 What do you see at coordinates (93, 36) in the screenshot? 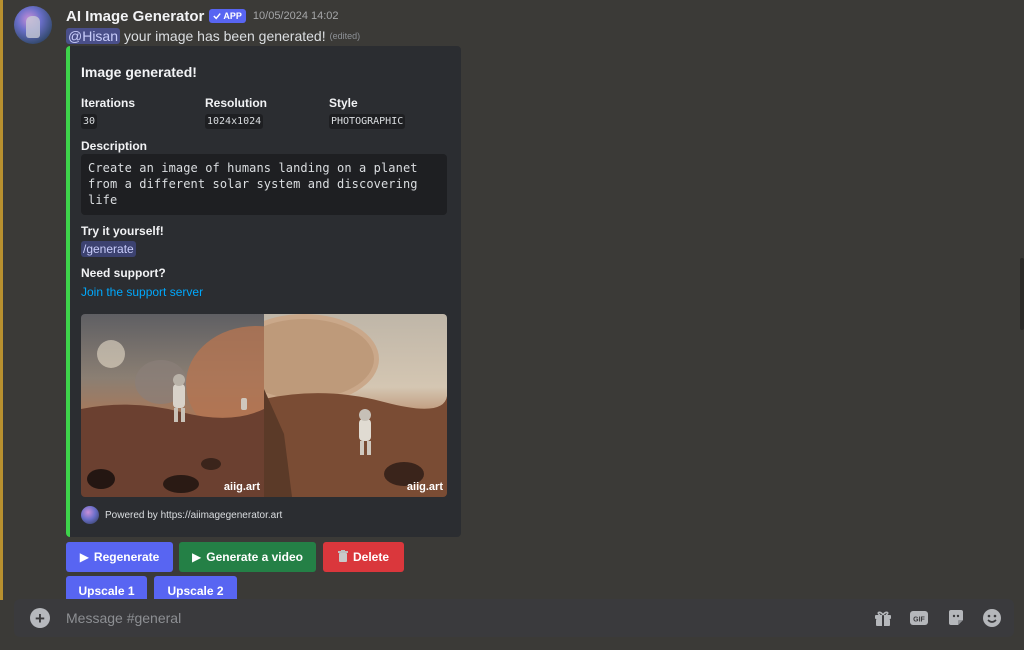
I see `user-mention: @Hisan` at bounding box center [93, 36].